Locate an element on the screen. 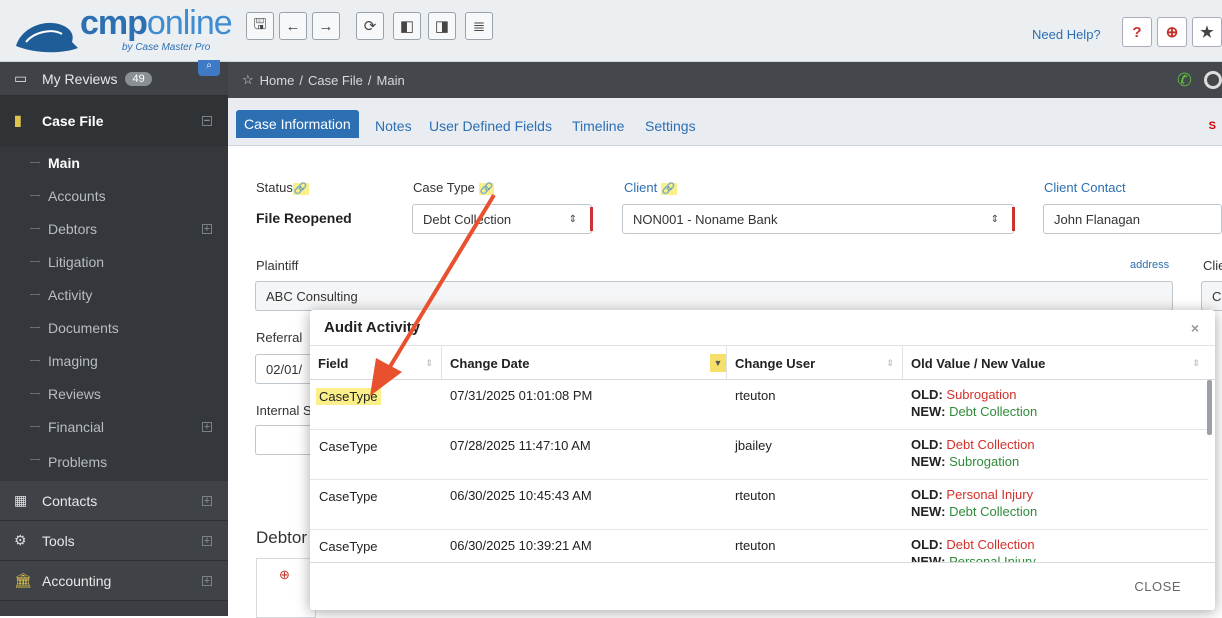 The image size is (1222, 618). sidebar-item-my-reviews: ▭ My Reviews 49 is located at coordinates (114, 79).